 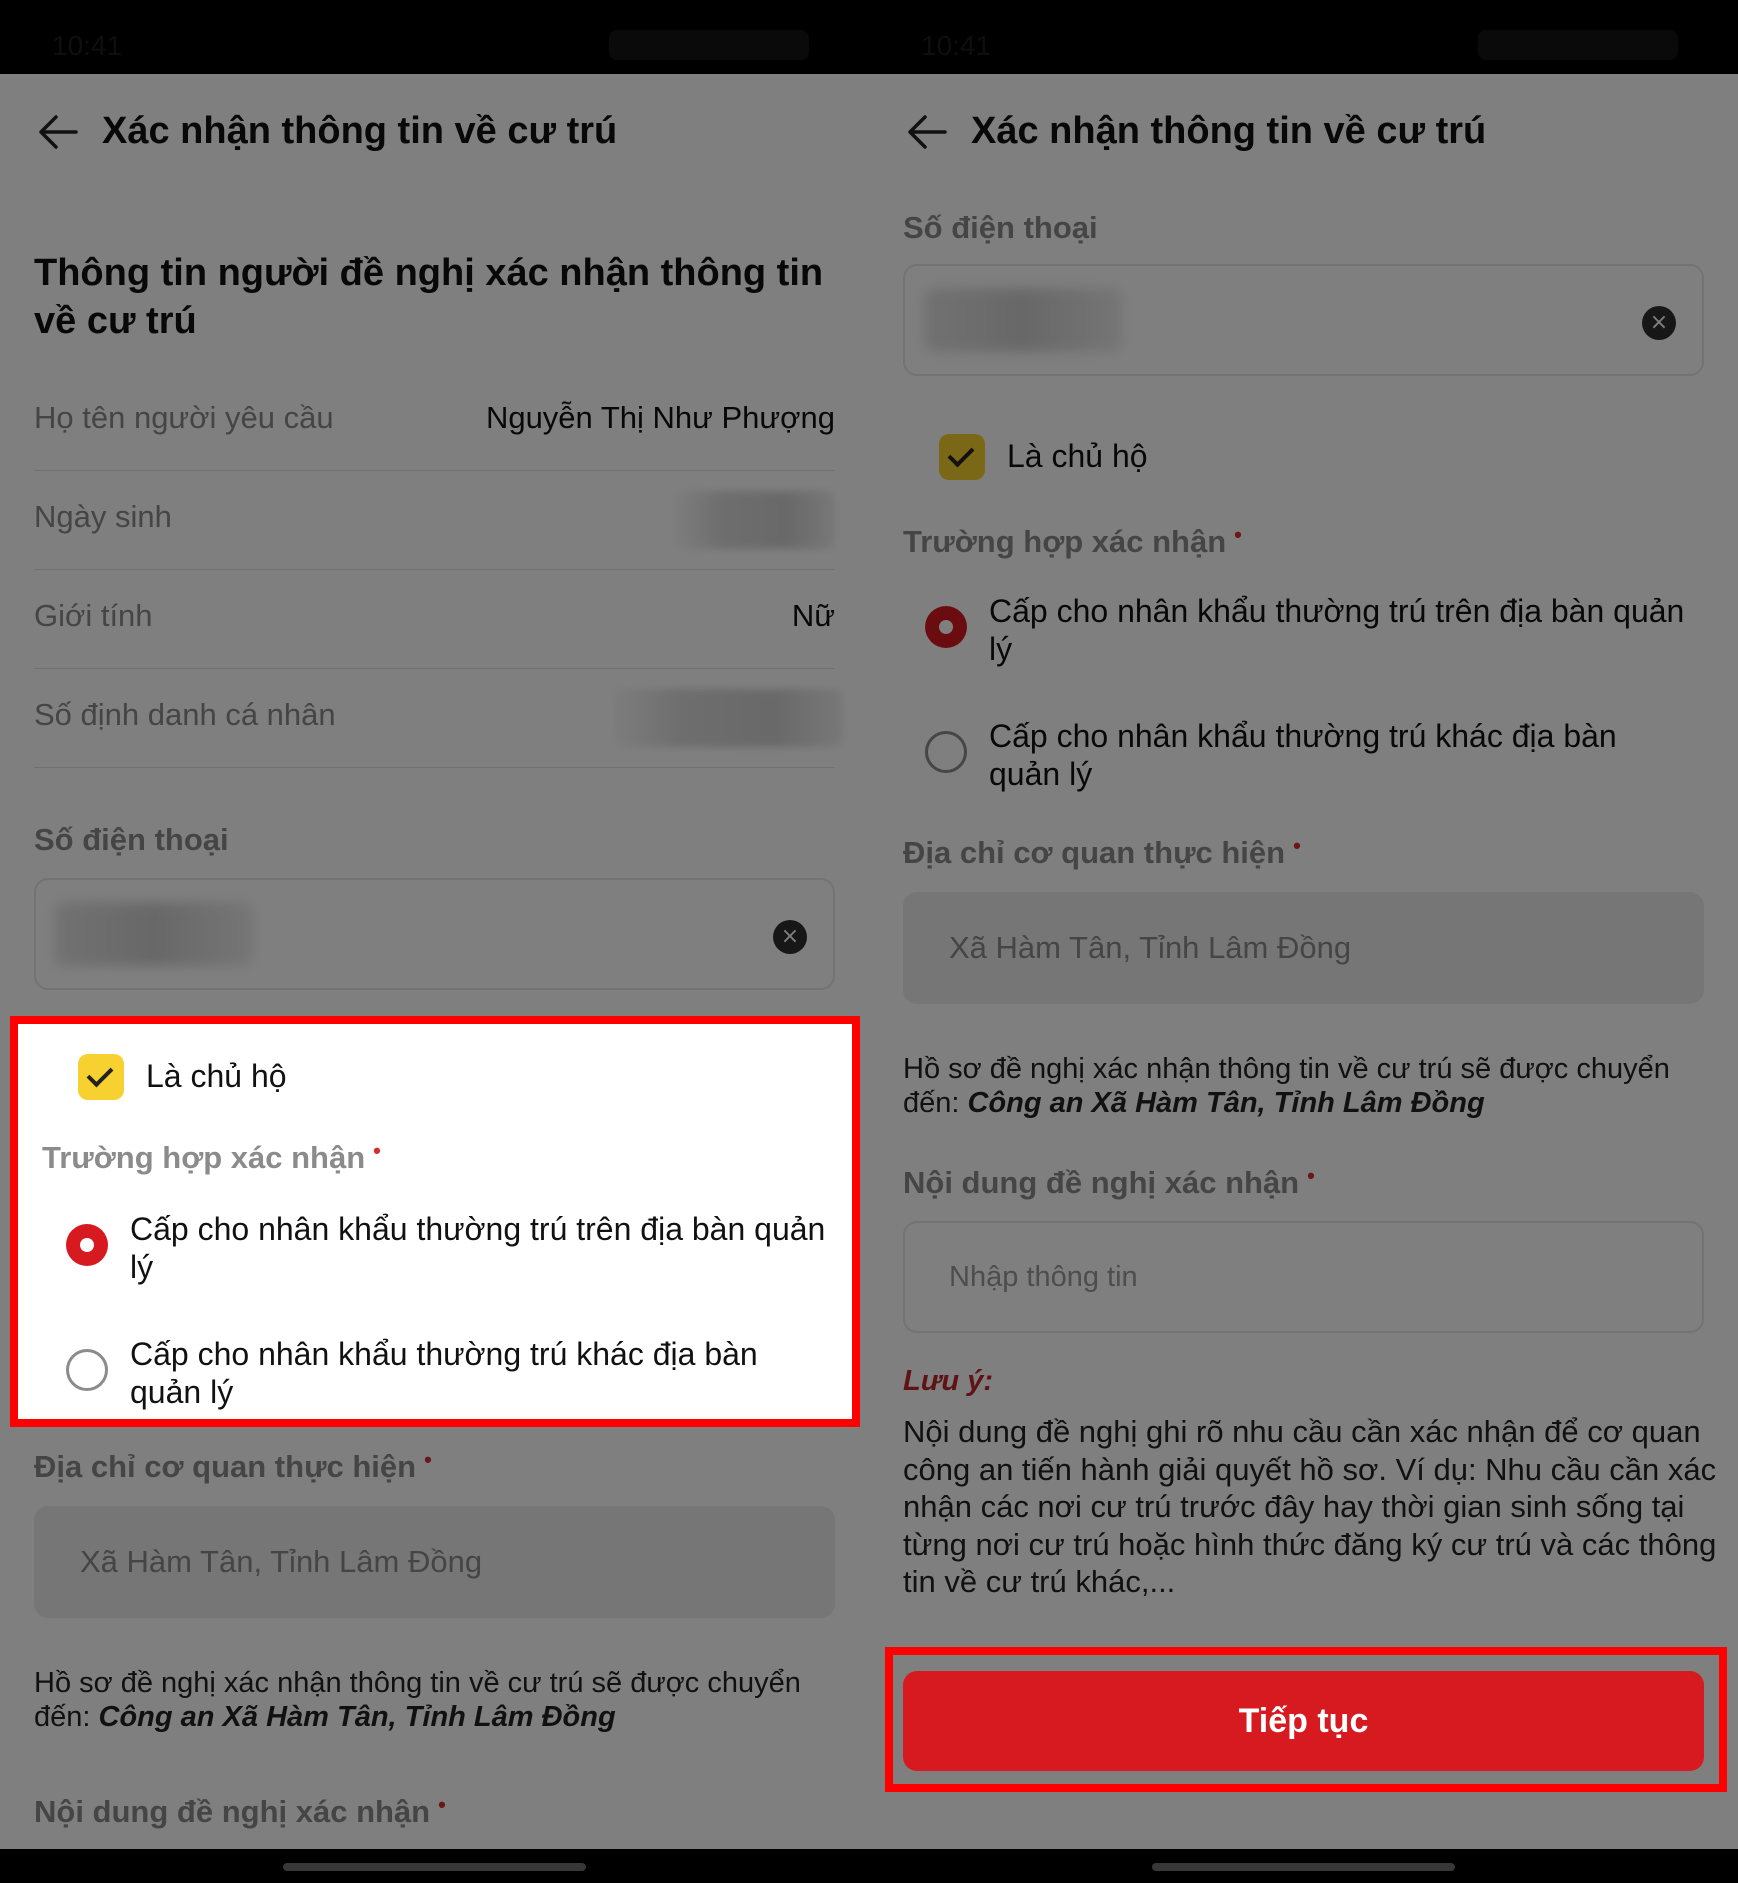 I want to click on info-row-dob: Ngày sinh, so click(x=434, y=520).